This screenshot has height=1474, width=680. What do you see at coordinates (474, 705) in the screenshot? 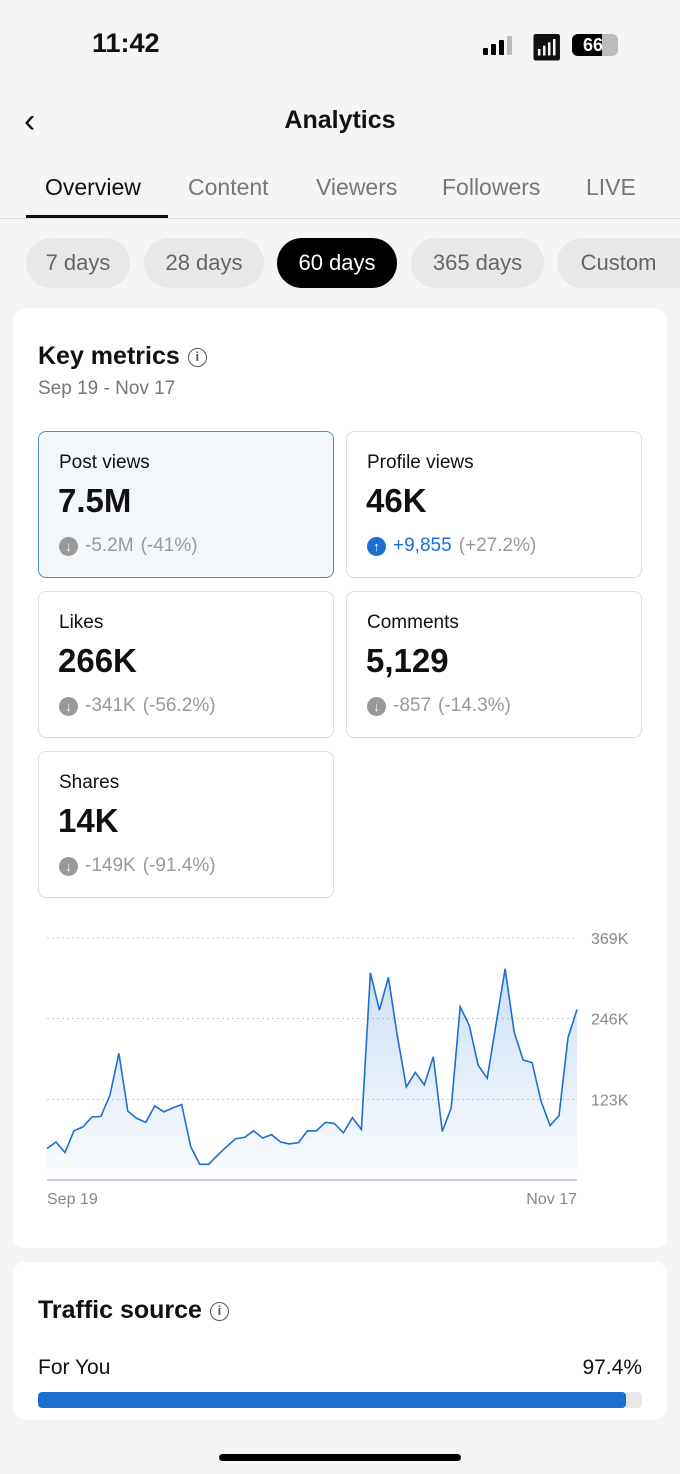
I see `metric-change-percent: (-14.3%)` at bounding box center [474, 705].